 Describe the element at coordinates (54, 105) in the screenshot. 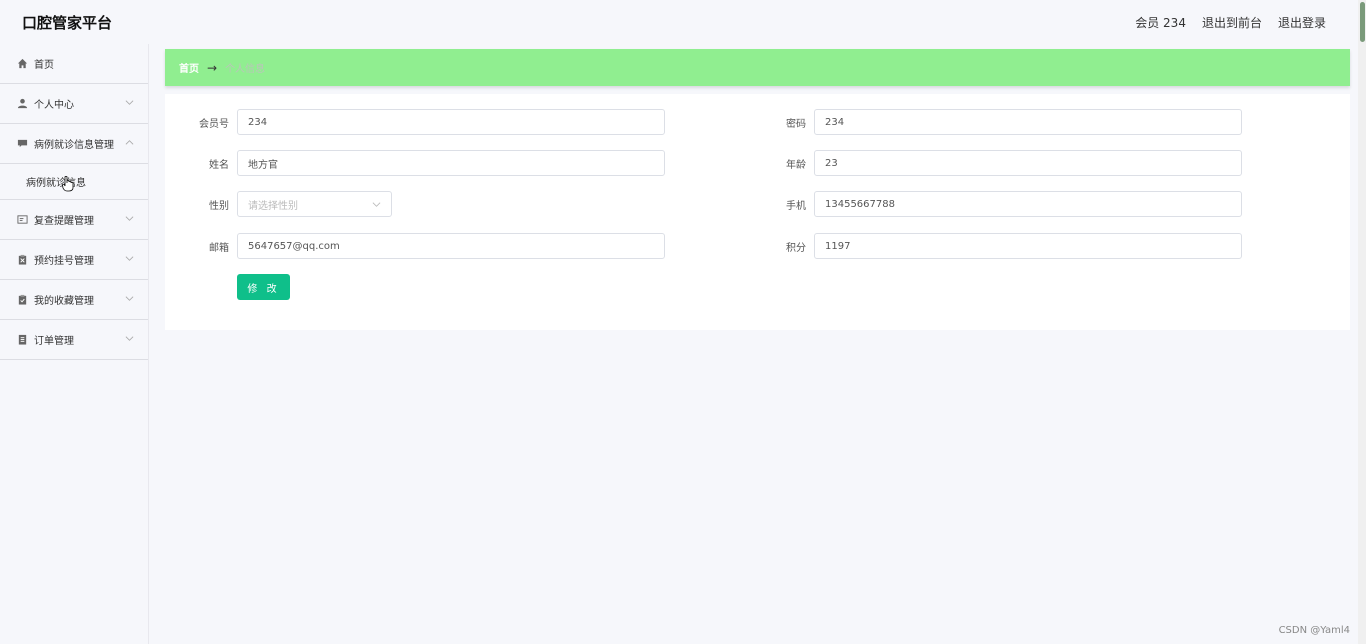

I see `sidebar-item-label: 个人中心` at that location.